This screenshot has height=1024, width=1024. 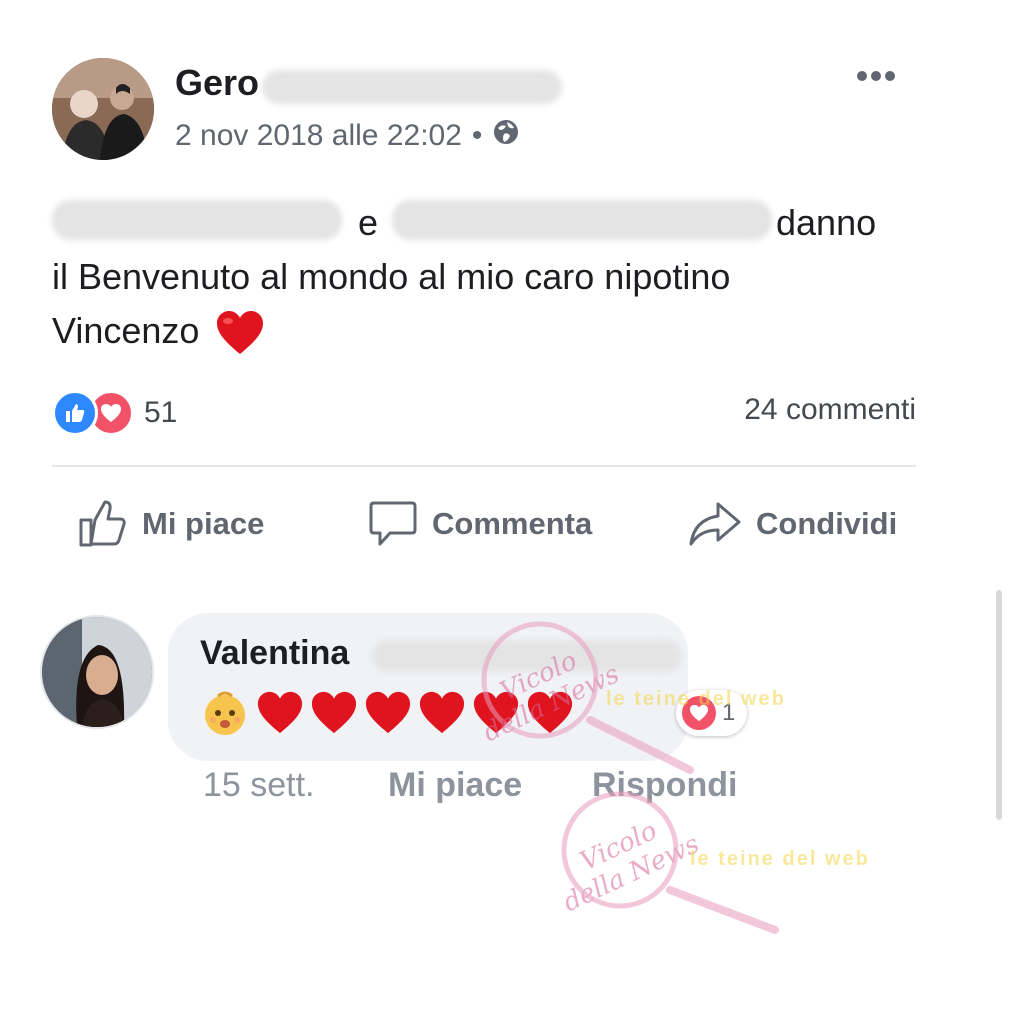 What do you see at coordinates (217, 83) in the screenshot?
I see `post-author-name: Gero` at bounding box center [217, 83].